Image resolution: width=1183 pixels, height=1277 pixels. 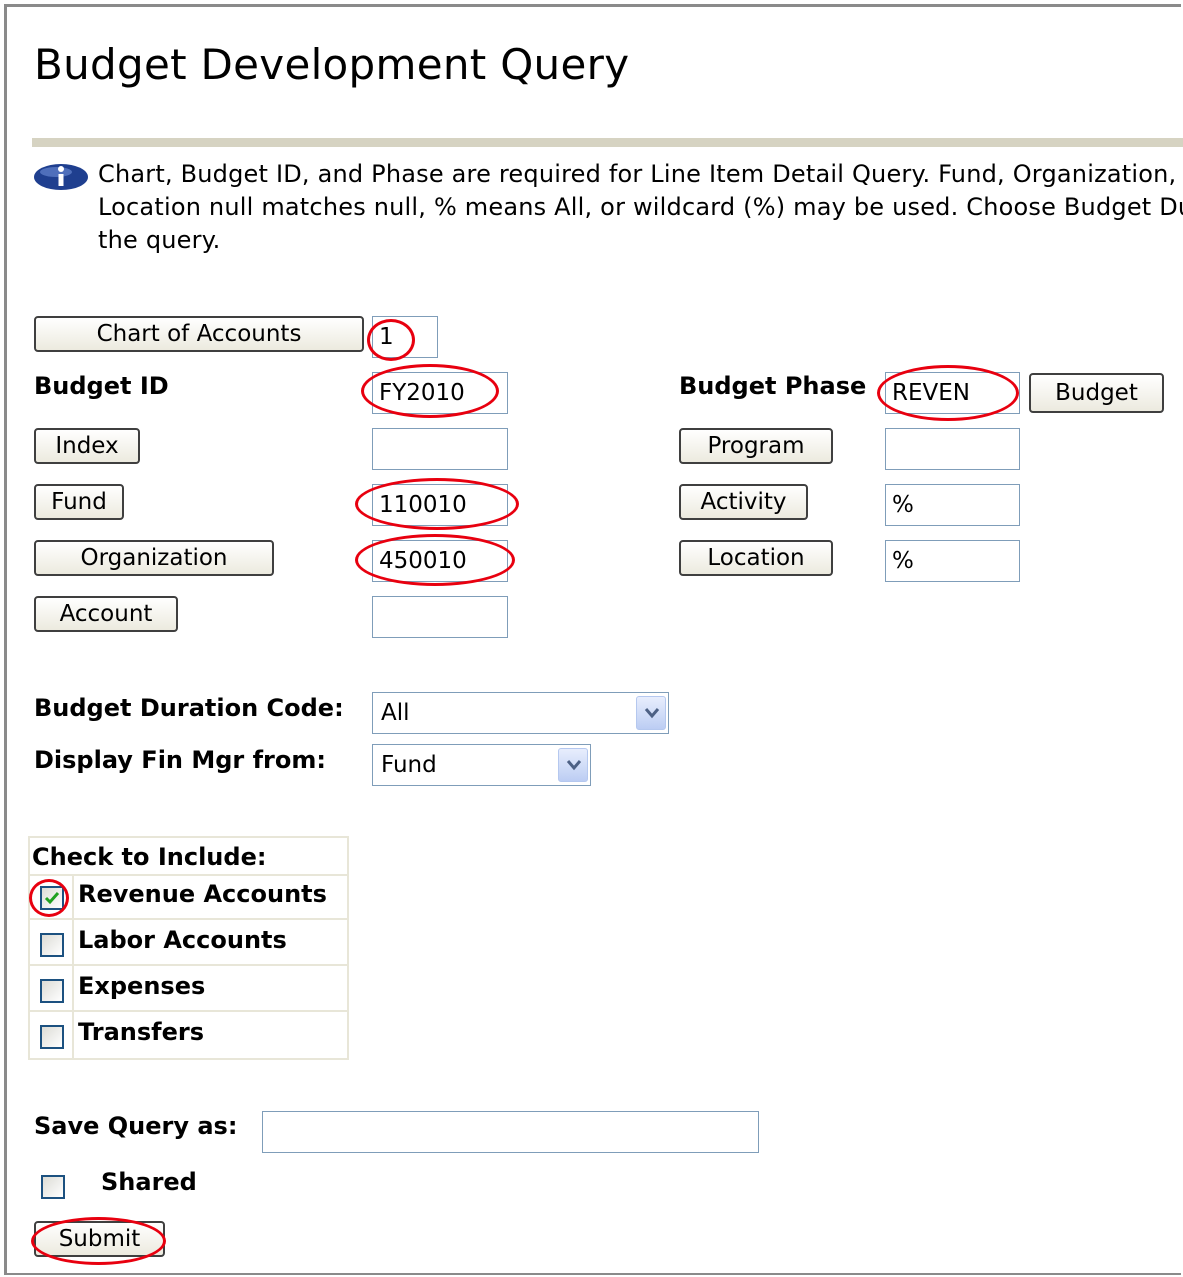 I want to click on activity-button: Activity, so click(x=743, y=502).